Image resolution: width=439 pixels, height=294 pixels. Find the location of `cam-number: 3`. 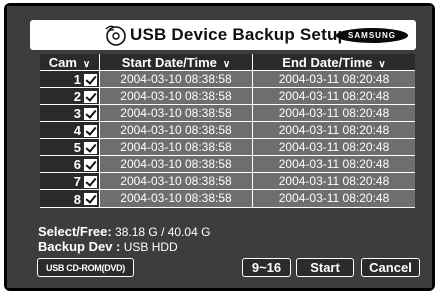

cam-number: 3 is located at coordinates (77, 114).